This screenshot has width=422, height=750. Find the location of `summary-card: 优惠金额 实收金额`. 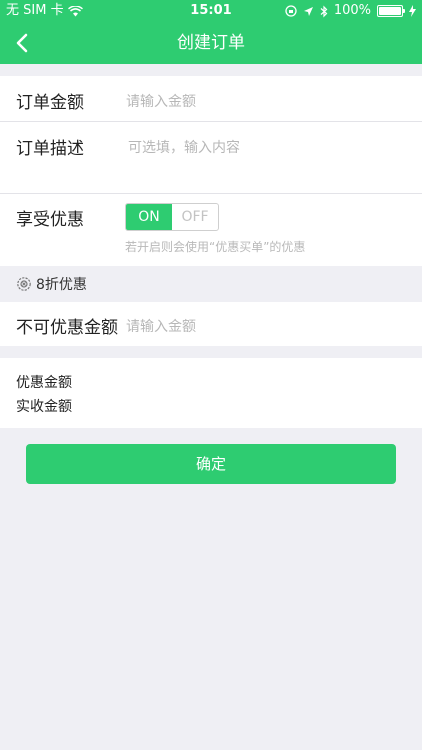

summary-card: 优惠金额 实收金额 is located at coordinates (211, 393).